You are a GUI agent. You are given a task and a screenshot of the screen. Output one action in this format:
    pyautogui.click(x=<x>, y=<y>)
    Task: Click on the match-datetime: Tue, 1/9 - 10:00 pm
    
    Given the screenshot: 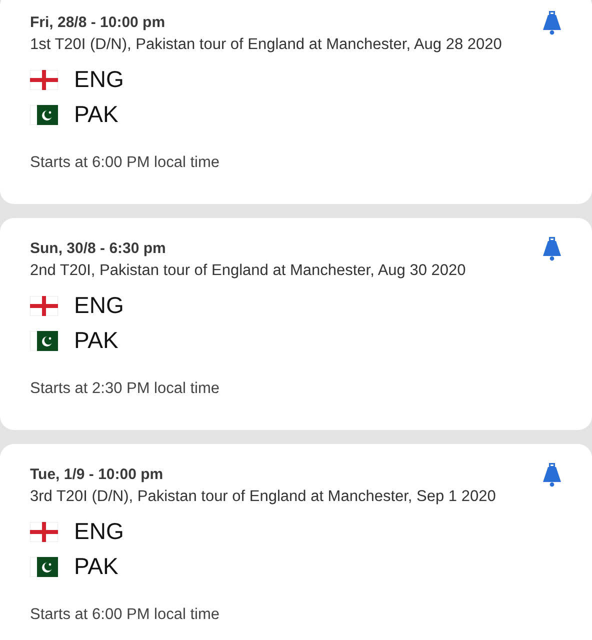 What is the action you would take?
    pyautogui.click(x=97, y=474)
    